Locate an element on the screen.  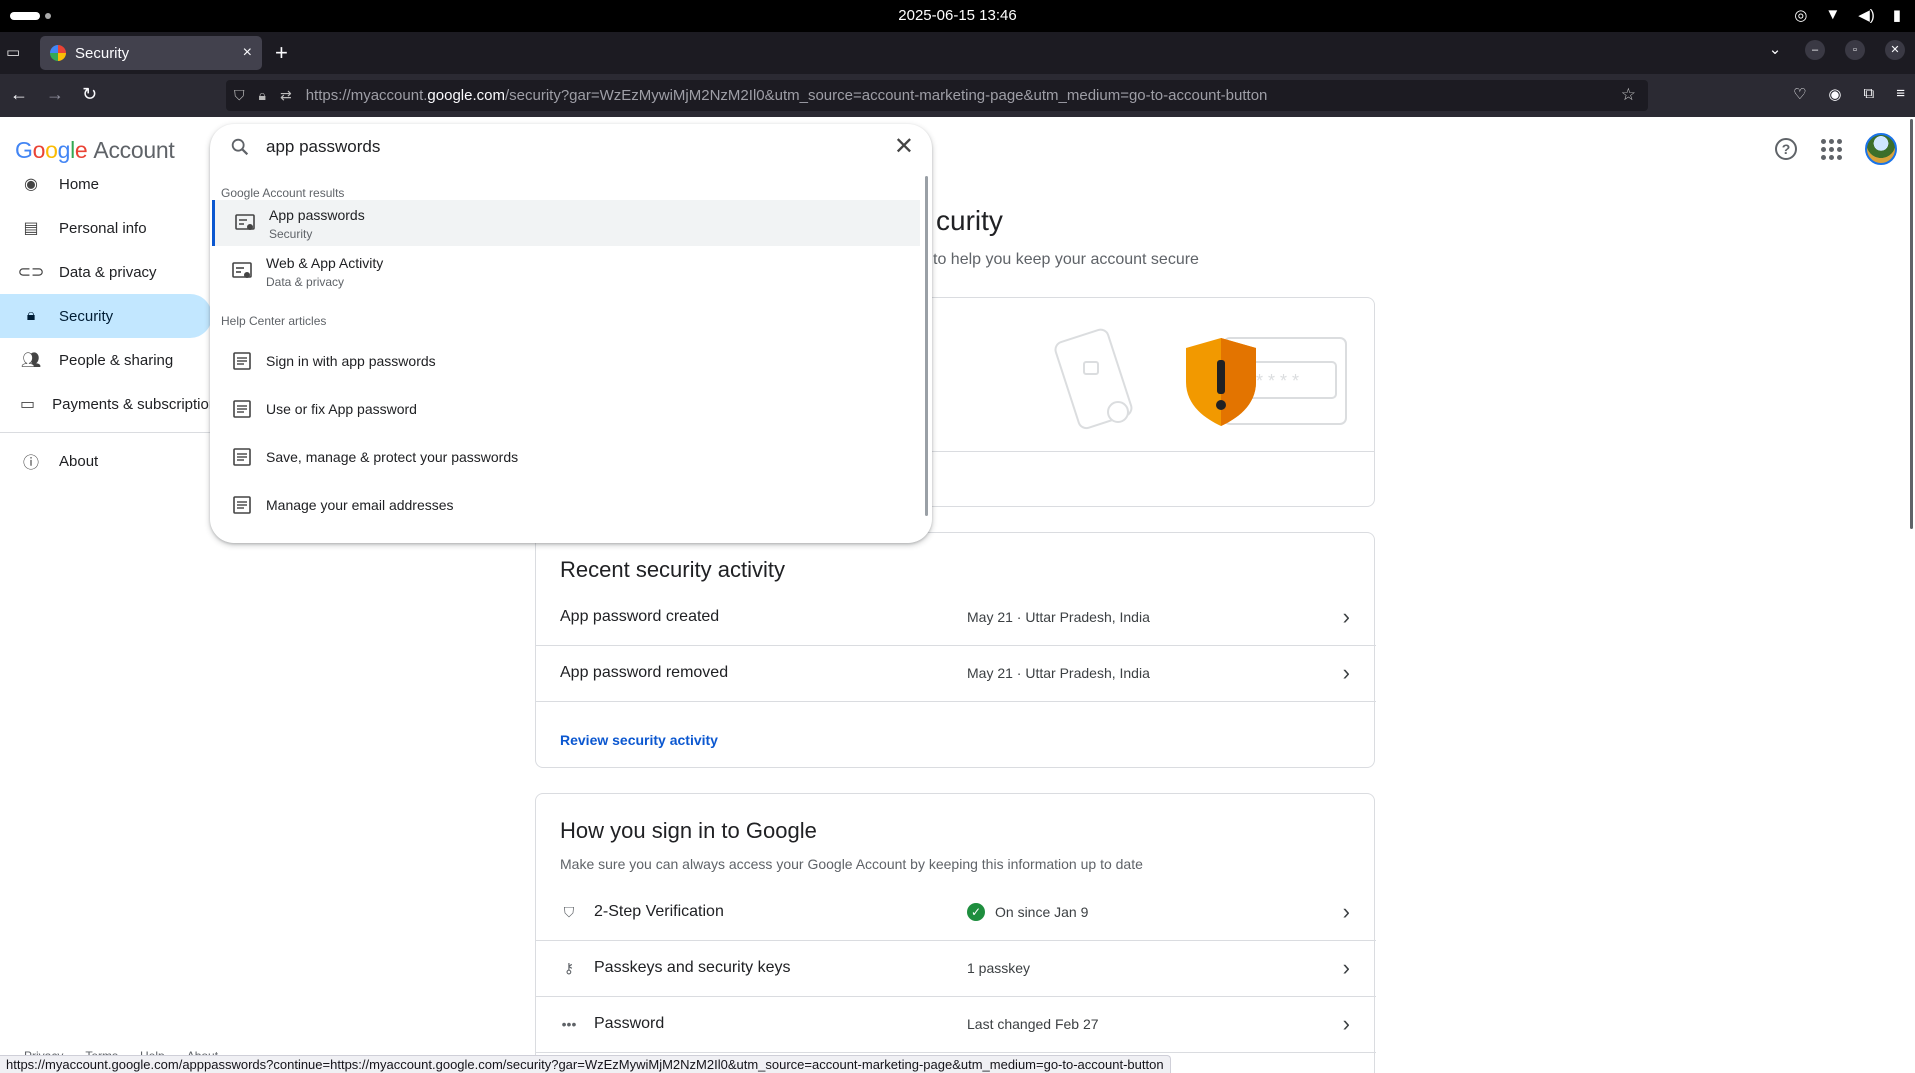
tab-title: Security is located at coordinates (102, 53).